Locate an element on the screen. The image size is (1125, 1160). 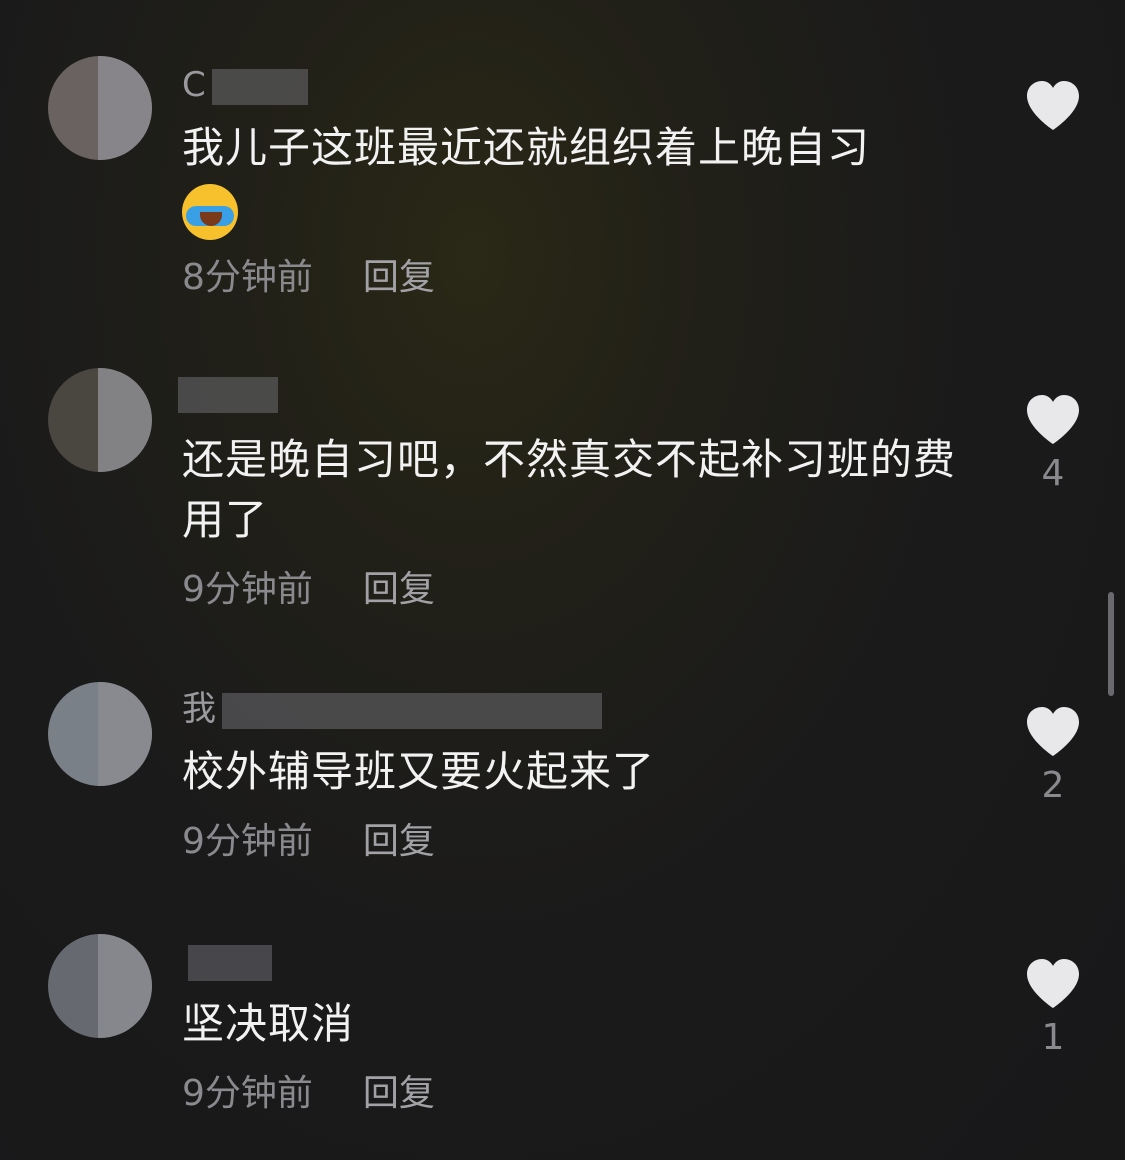
comment-meta: 8分钟前 回复 is located at coordinates (308, 278).